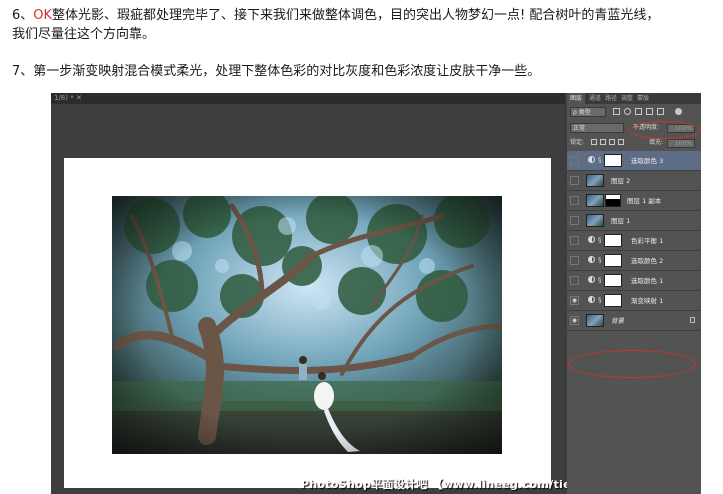  Describe the element at coordinates (576, 98) in the screenshot. I see `tab-layers: 图层` at that location.